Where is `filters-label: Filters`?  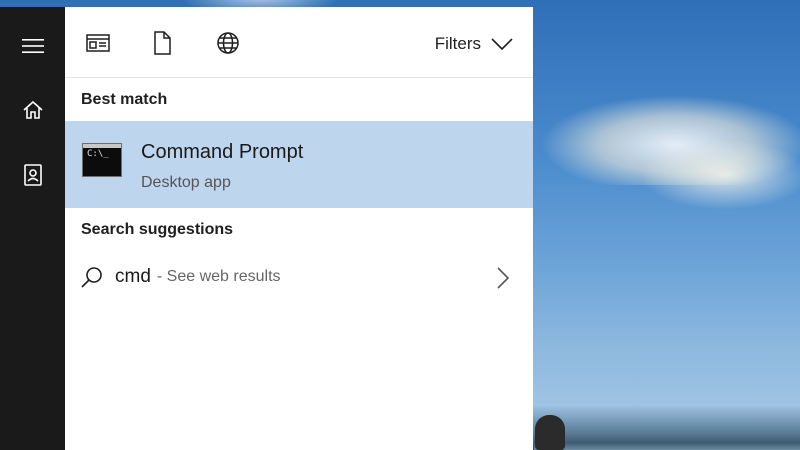 filters-label: Filters is located at coordinates (457, 43).